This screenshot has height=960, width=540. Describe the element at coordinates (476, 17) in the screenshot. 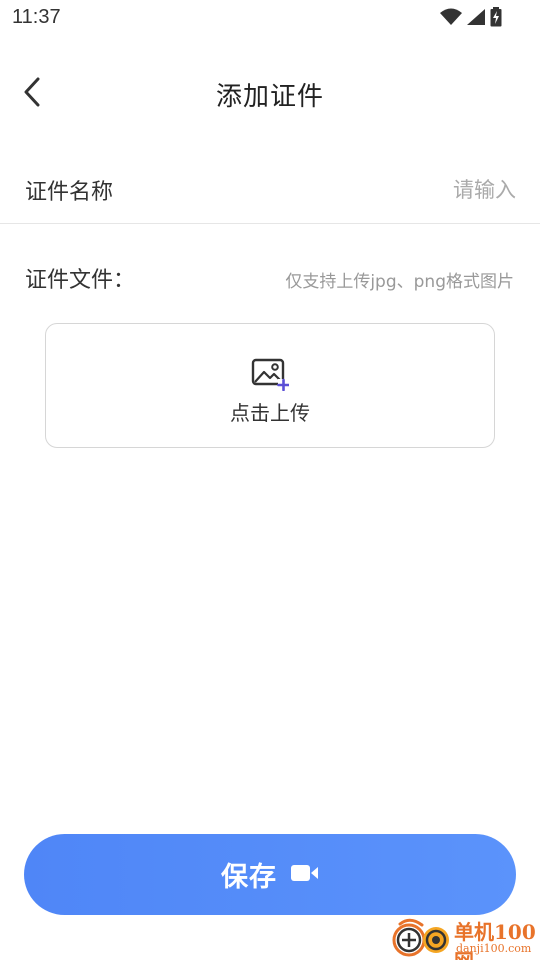

I see `signal-icon` at that location.